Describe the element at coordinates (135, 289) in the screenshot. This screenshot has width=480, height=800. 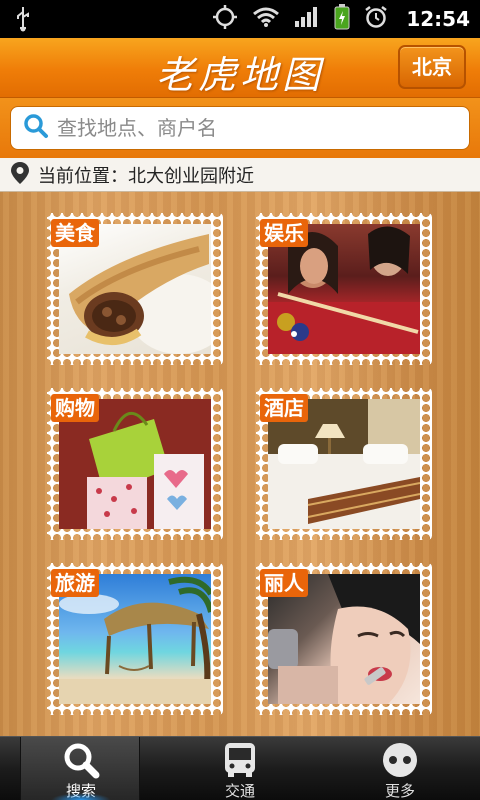
I see `category-food: 美食` at that location.